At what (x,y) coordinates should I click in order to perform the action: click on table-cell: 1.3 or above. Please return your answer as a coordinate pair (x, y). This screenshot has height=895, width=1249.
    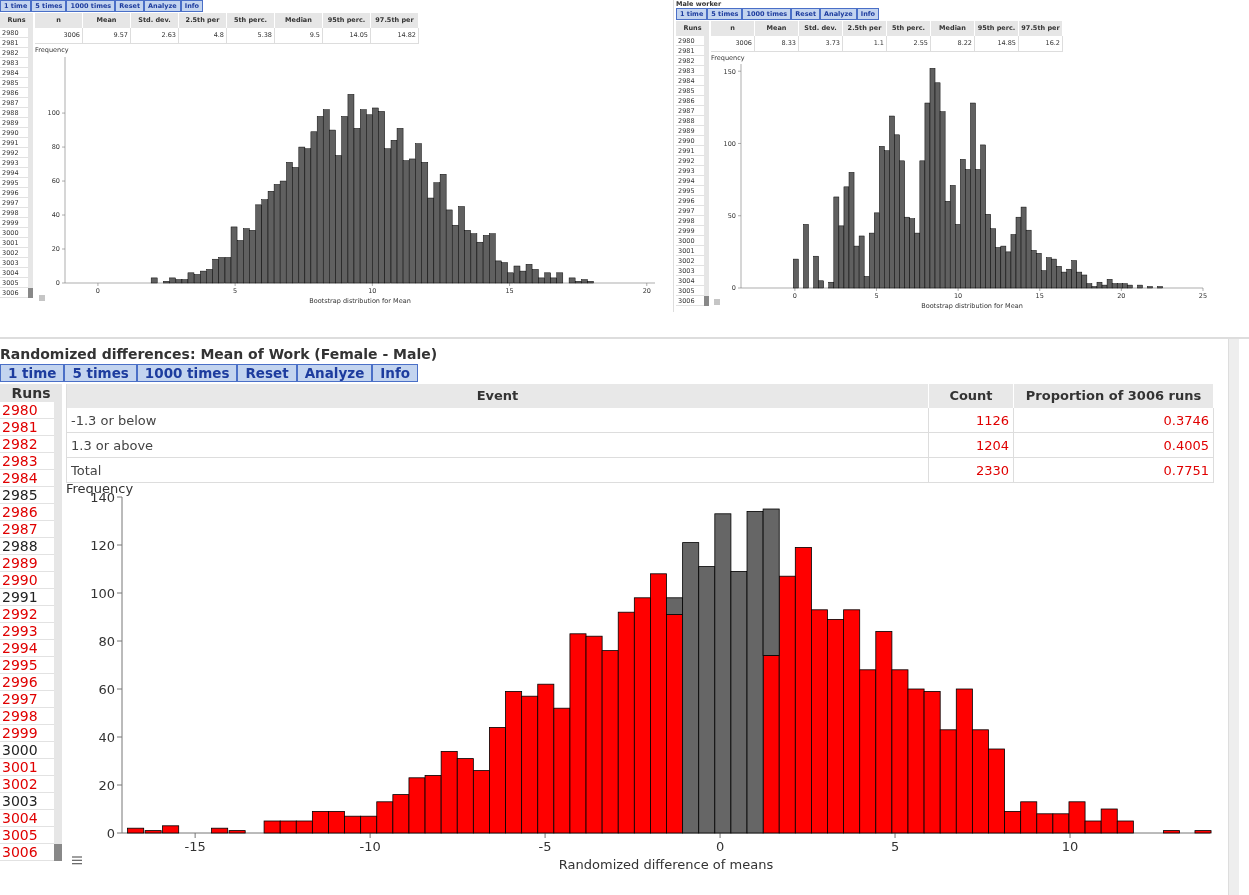
    Looking at the image, I should click on (498, 445).